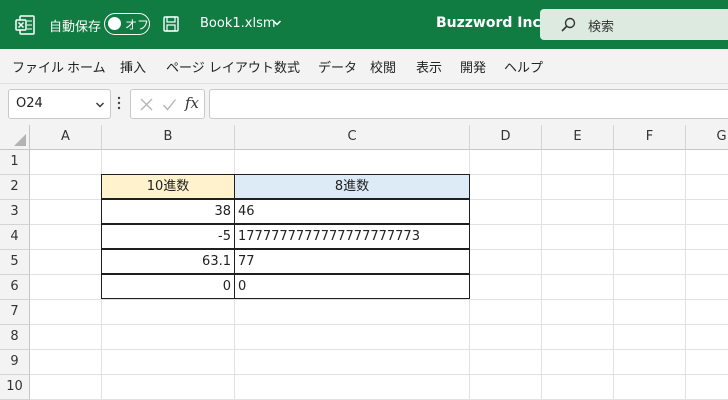 The image size is (728, 400). I want to click on formula-buttons: fx, so click(167, 104).